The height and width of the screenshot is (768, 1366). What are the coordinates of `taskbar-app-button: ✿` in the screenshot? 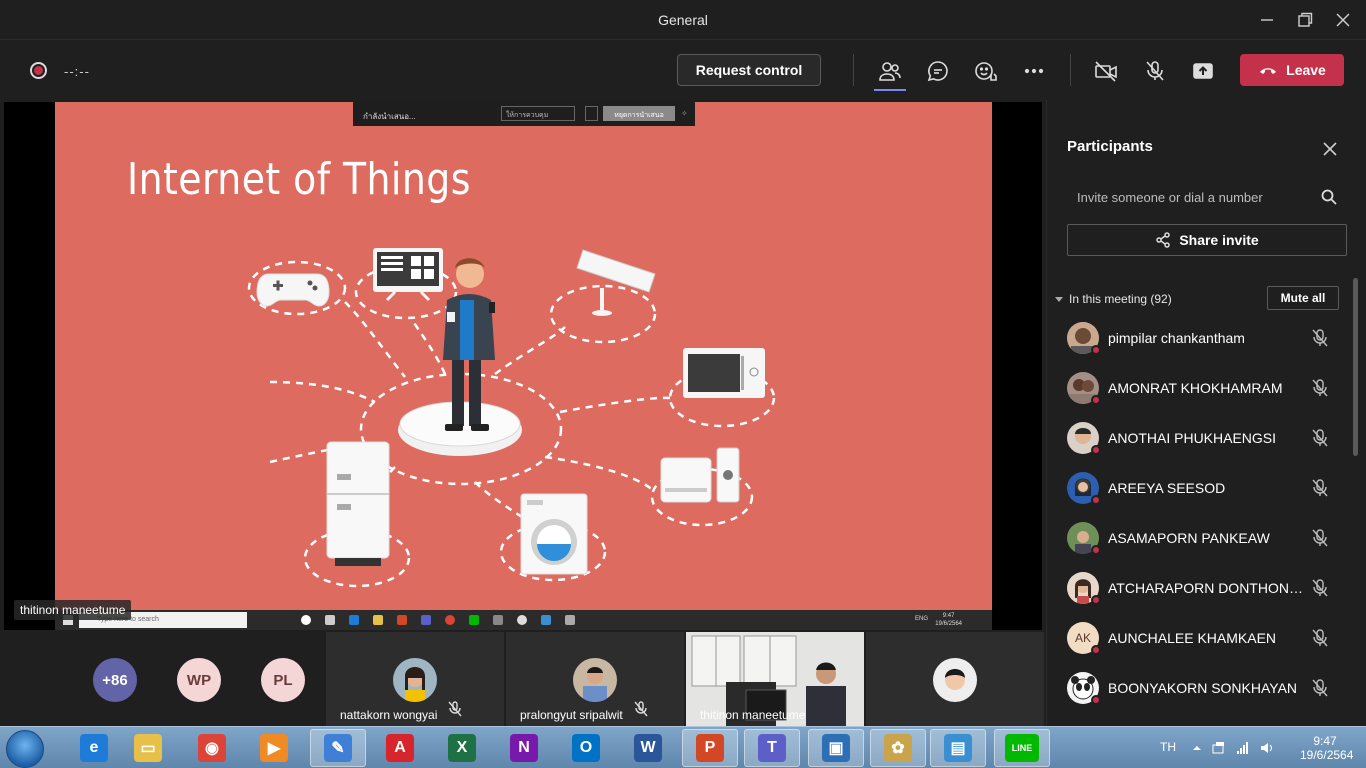 It's located at (898, 748).